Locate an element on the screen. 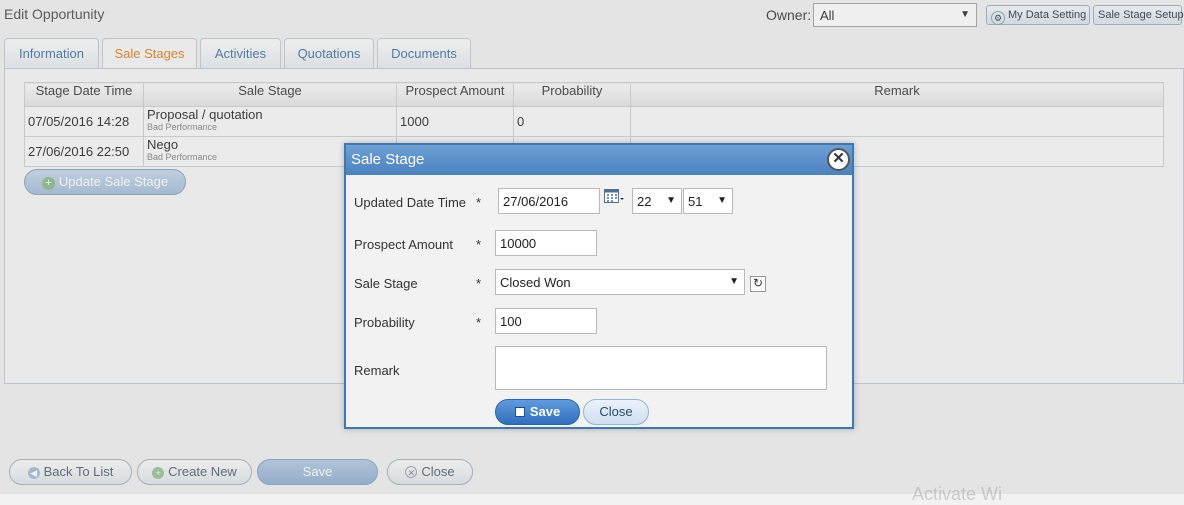  refresh-icon: ↻ is located at coordinates (758, 284).